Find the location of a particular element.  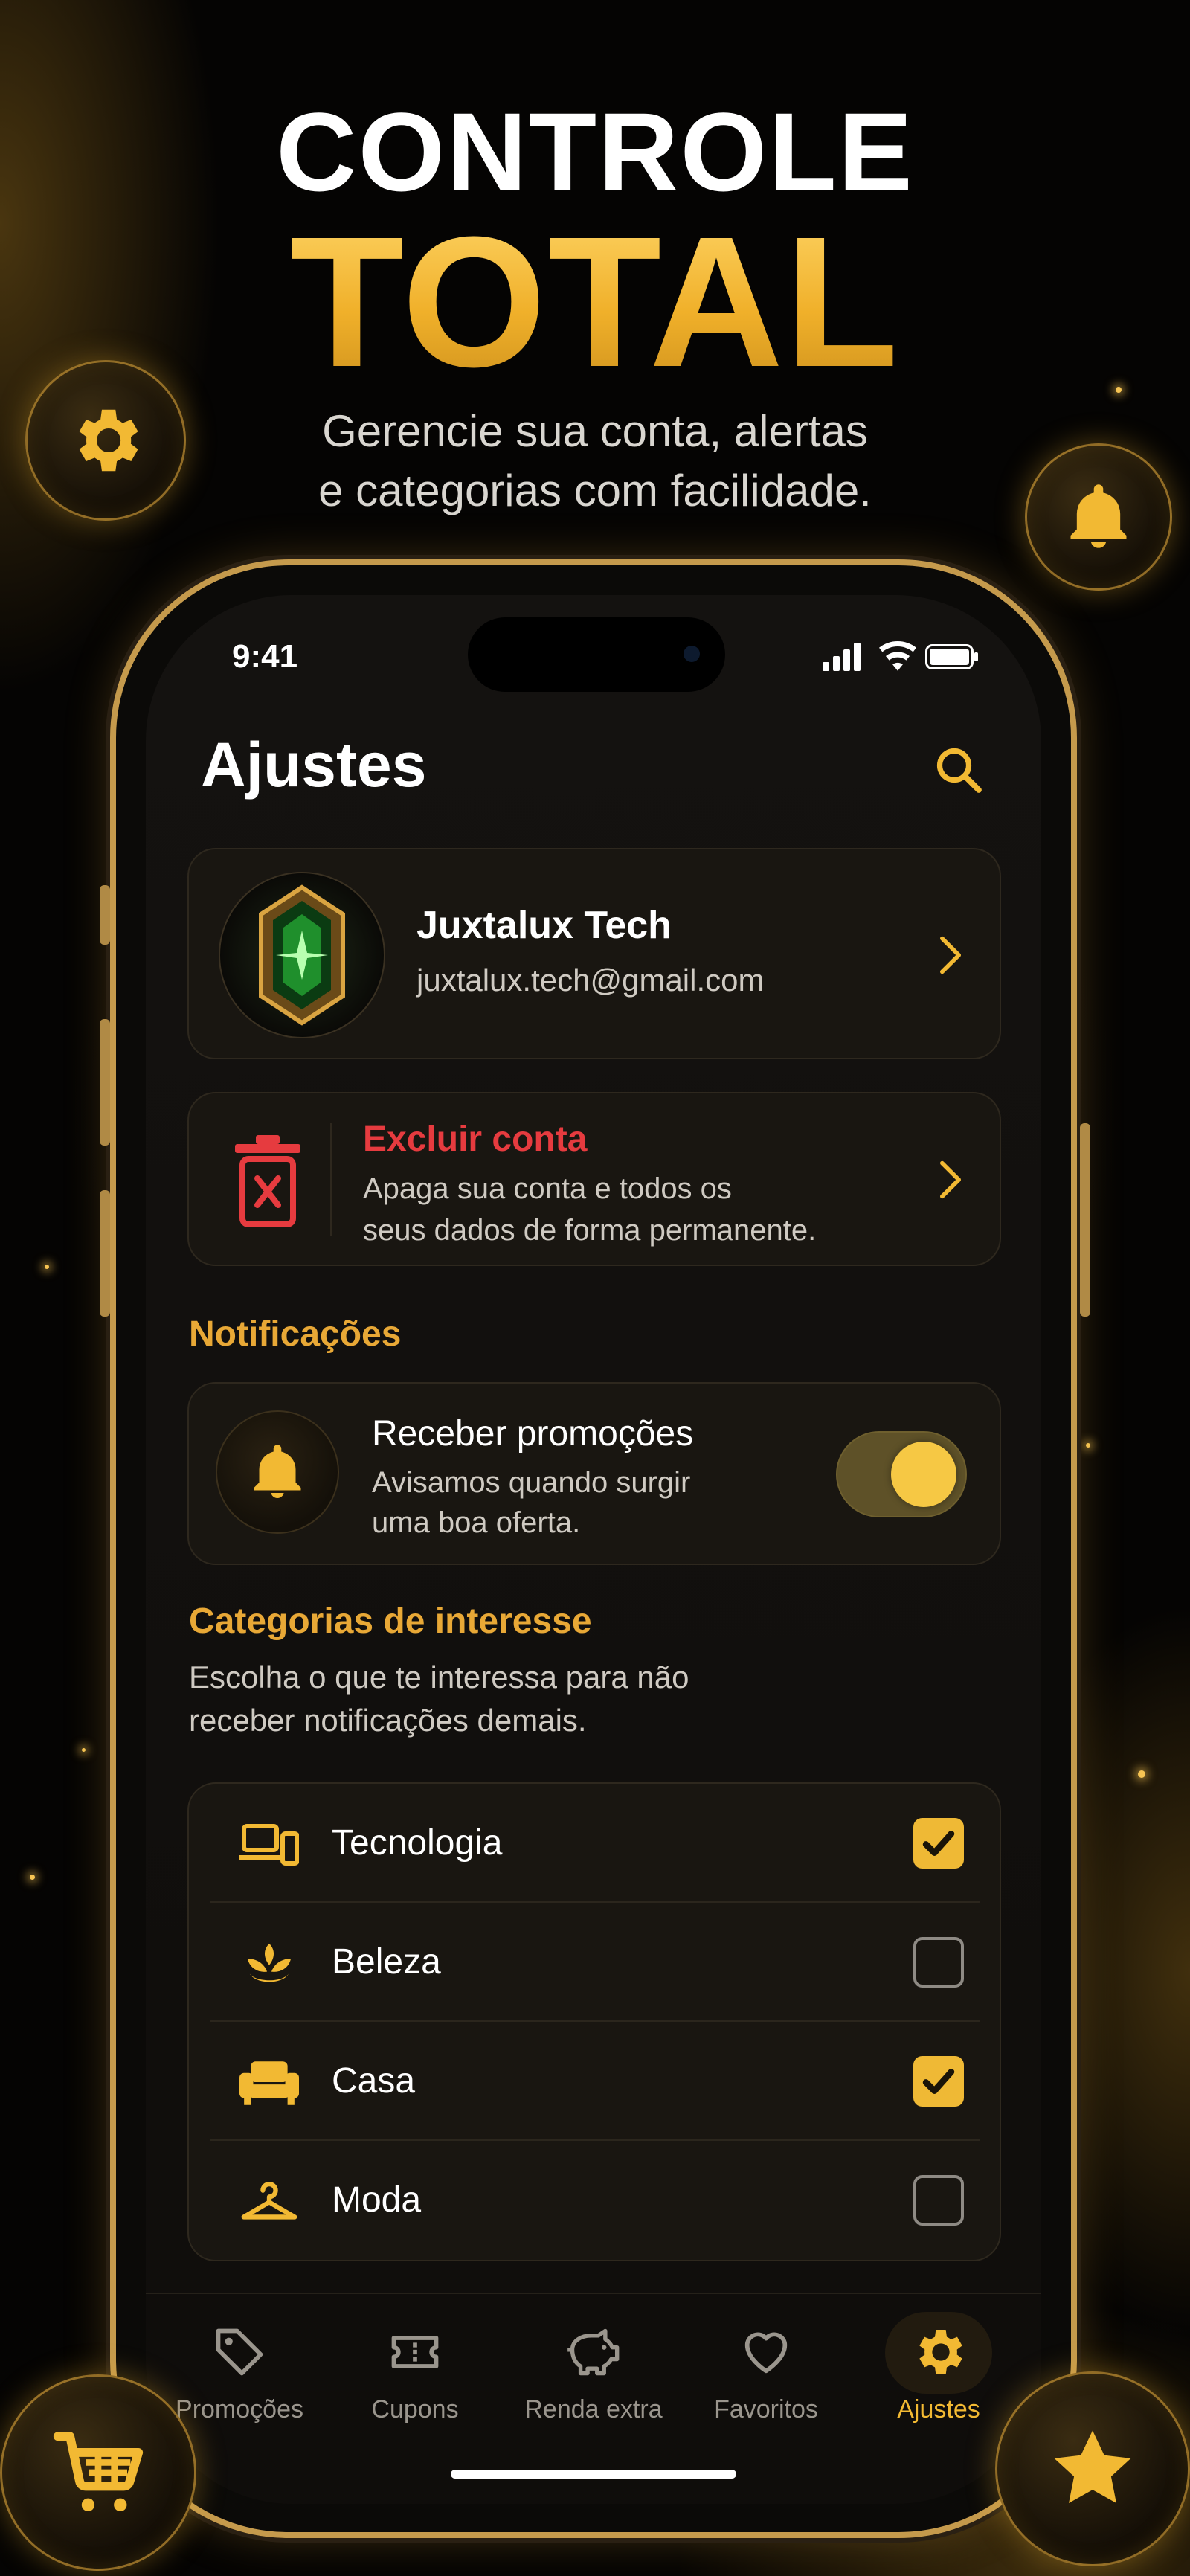

emerald-gem-icon is located at coordinates (302, 955).